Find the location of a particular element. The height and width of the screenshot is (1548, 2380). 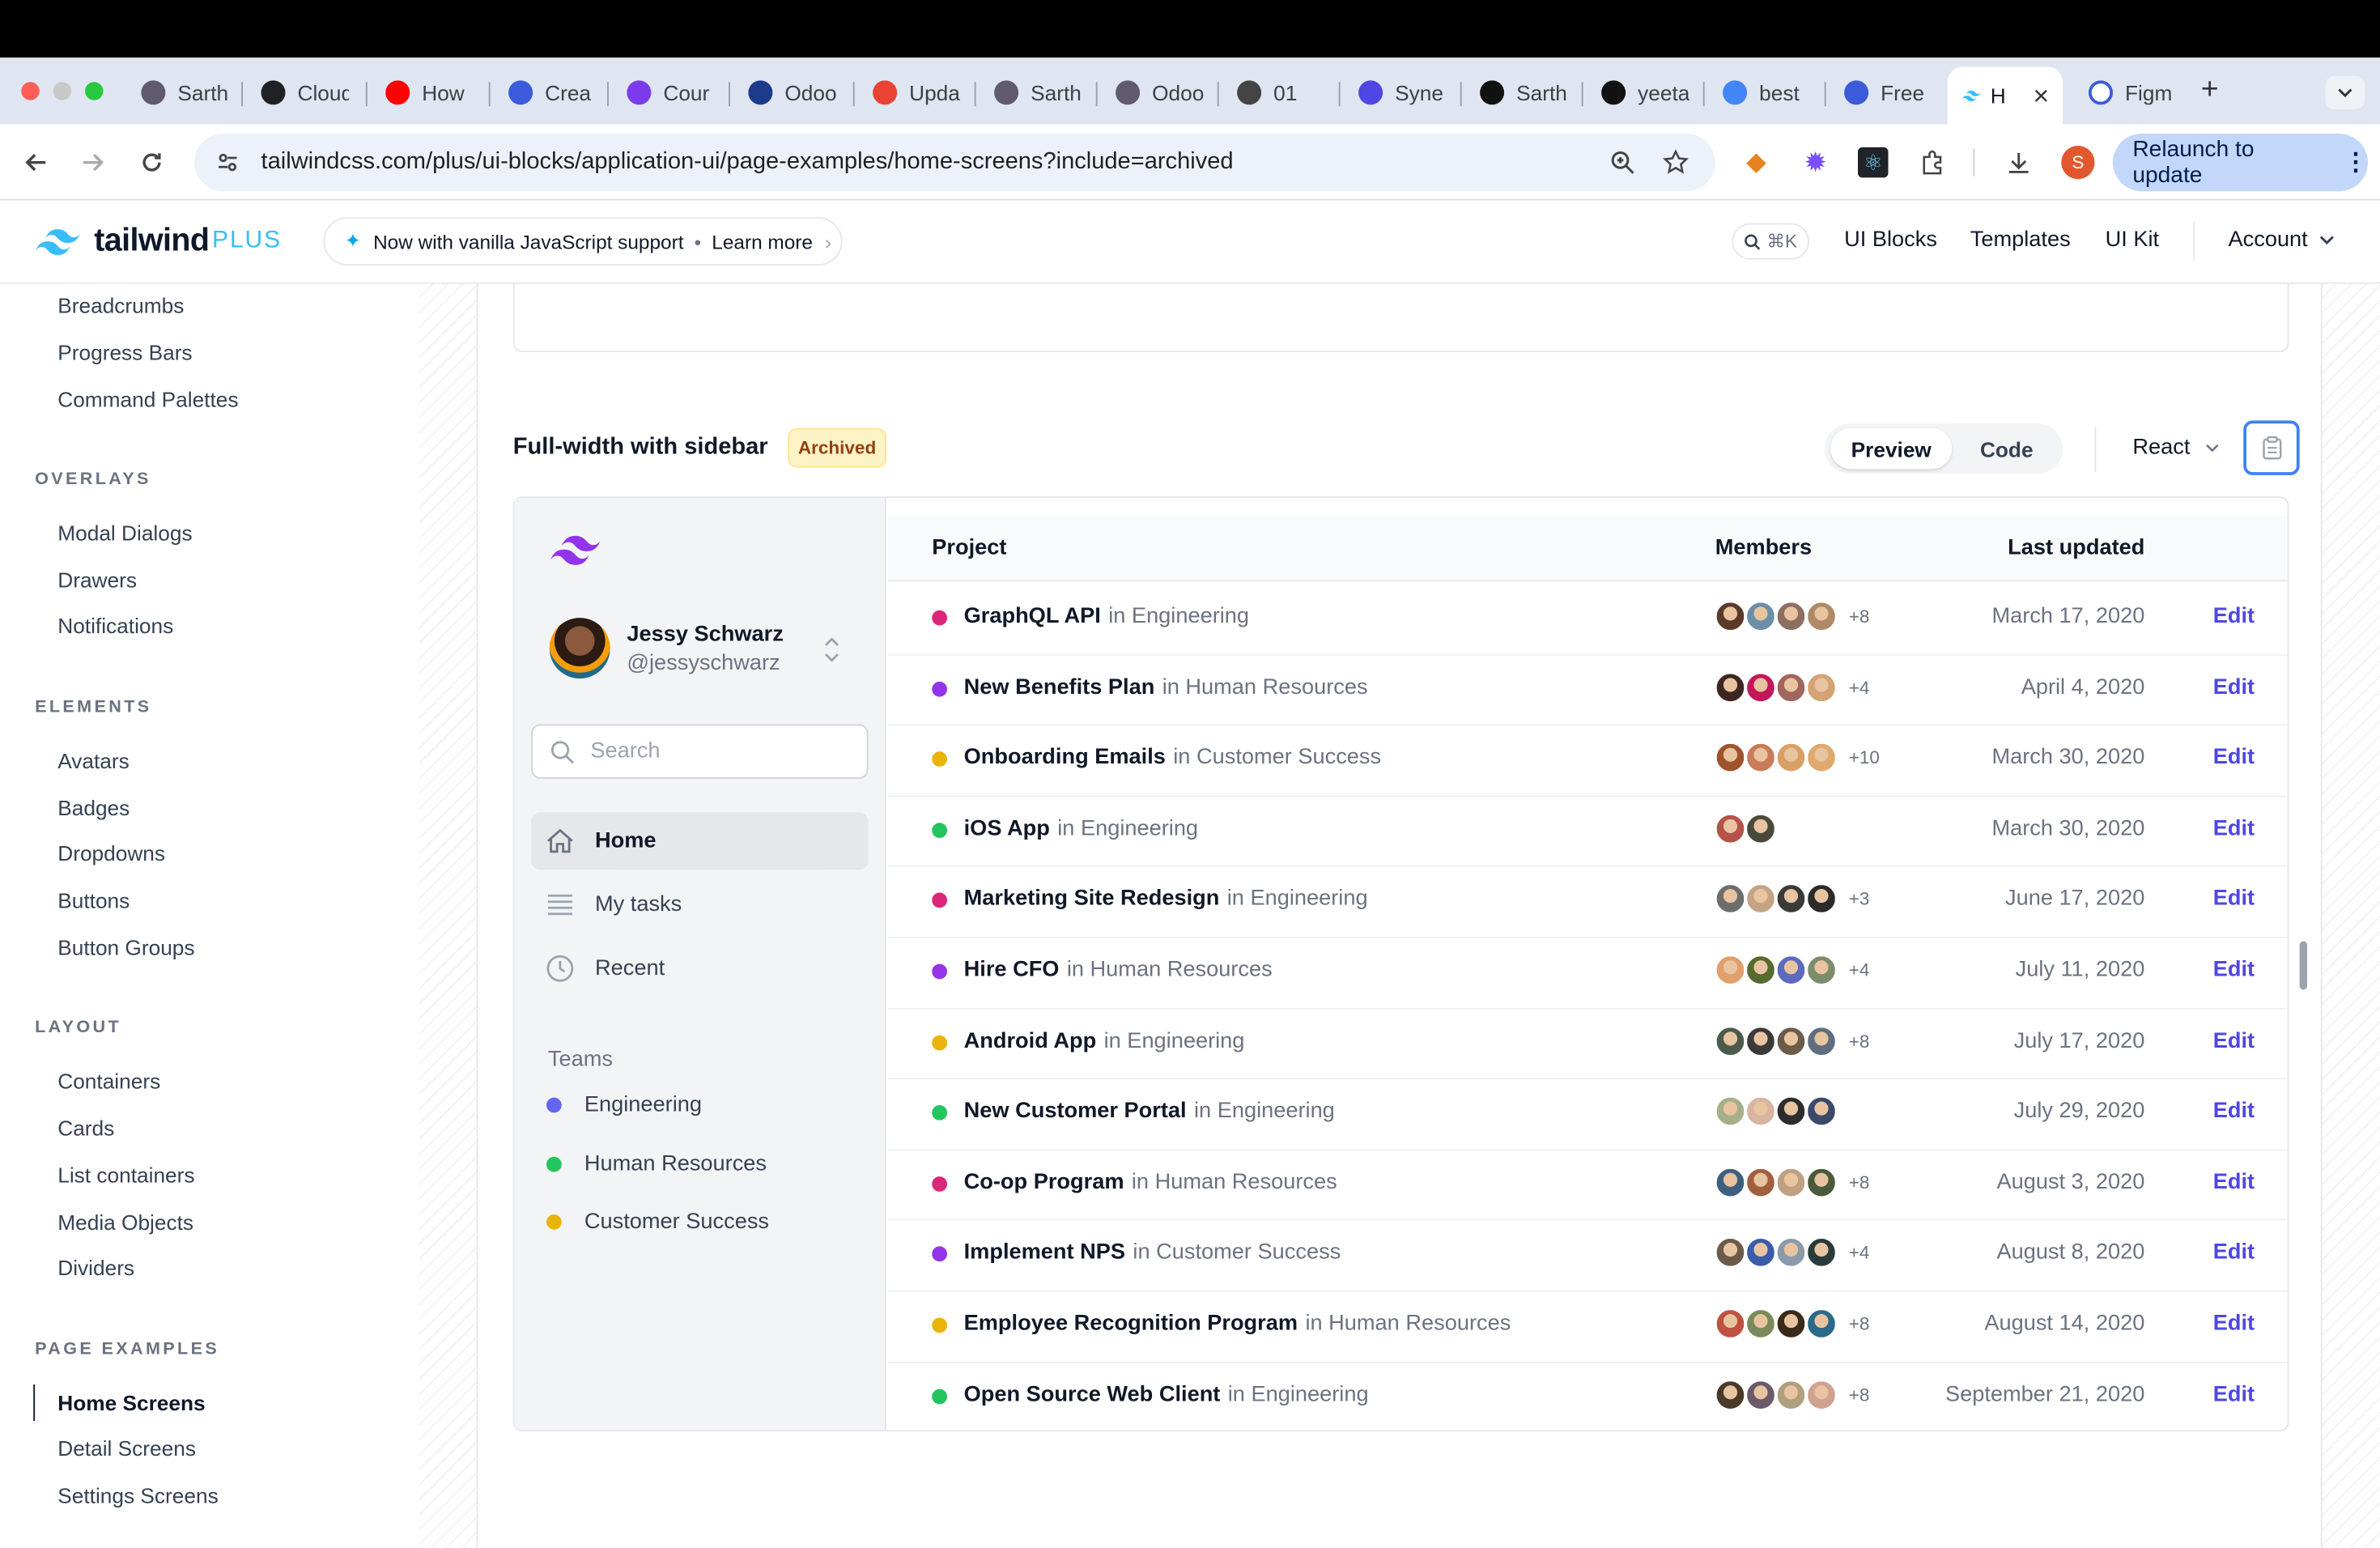

account-menu: Account is located at coordinates (2282, 240).